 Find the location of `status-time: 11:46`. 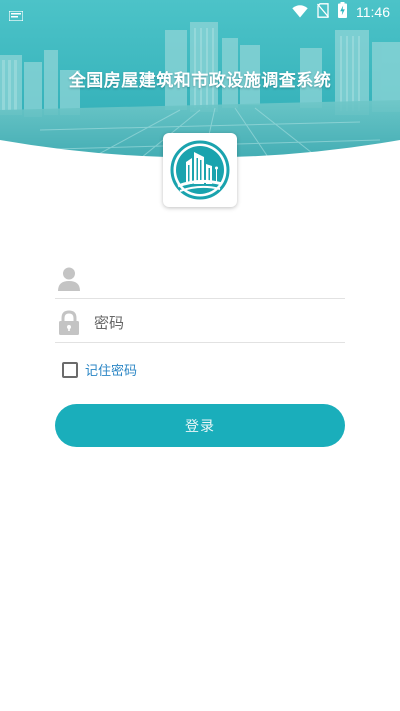

status-time: 11:46 is located at coordinates (373, 12).